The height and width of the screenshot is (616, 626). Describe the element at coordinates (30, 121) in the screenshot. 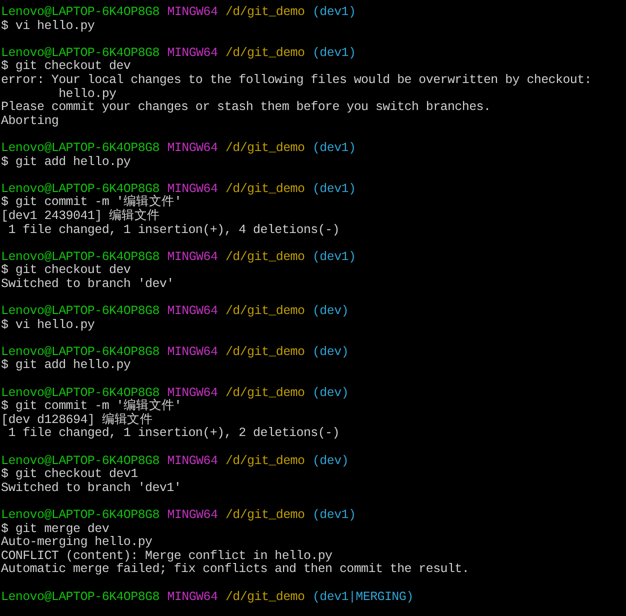

I see `output-text: Aborting` at that location.